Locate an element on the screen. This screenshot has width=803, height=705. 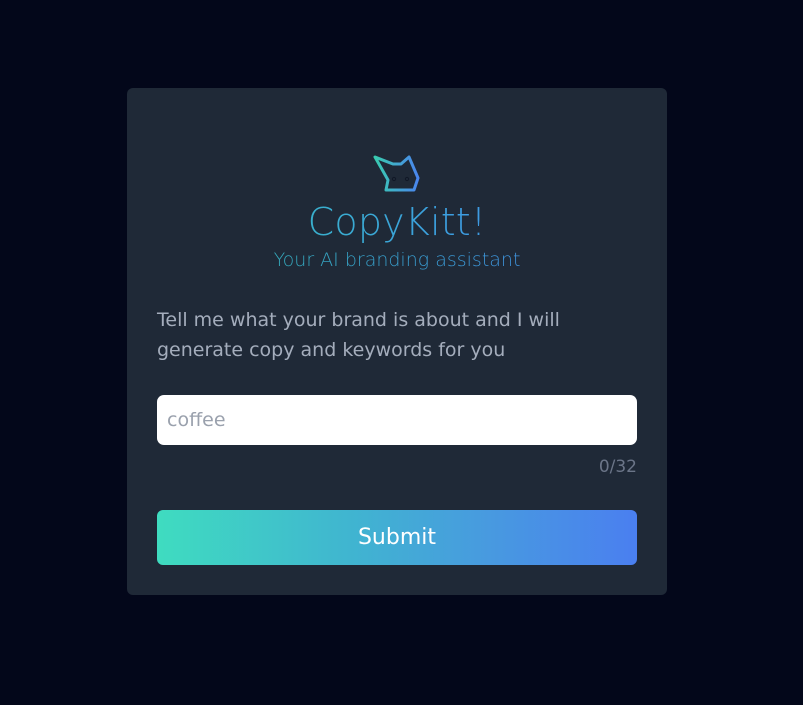
brand-input is located at coordinates (397, 420).